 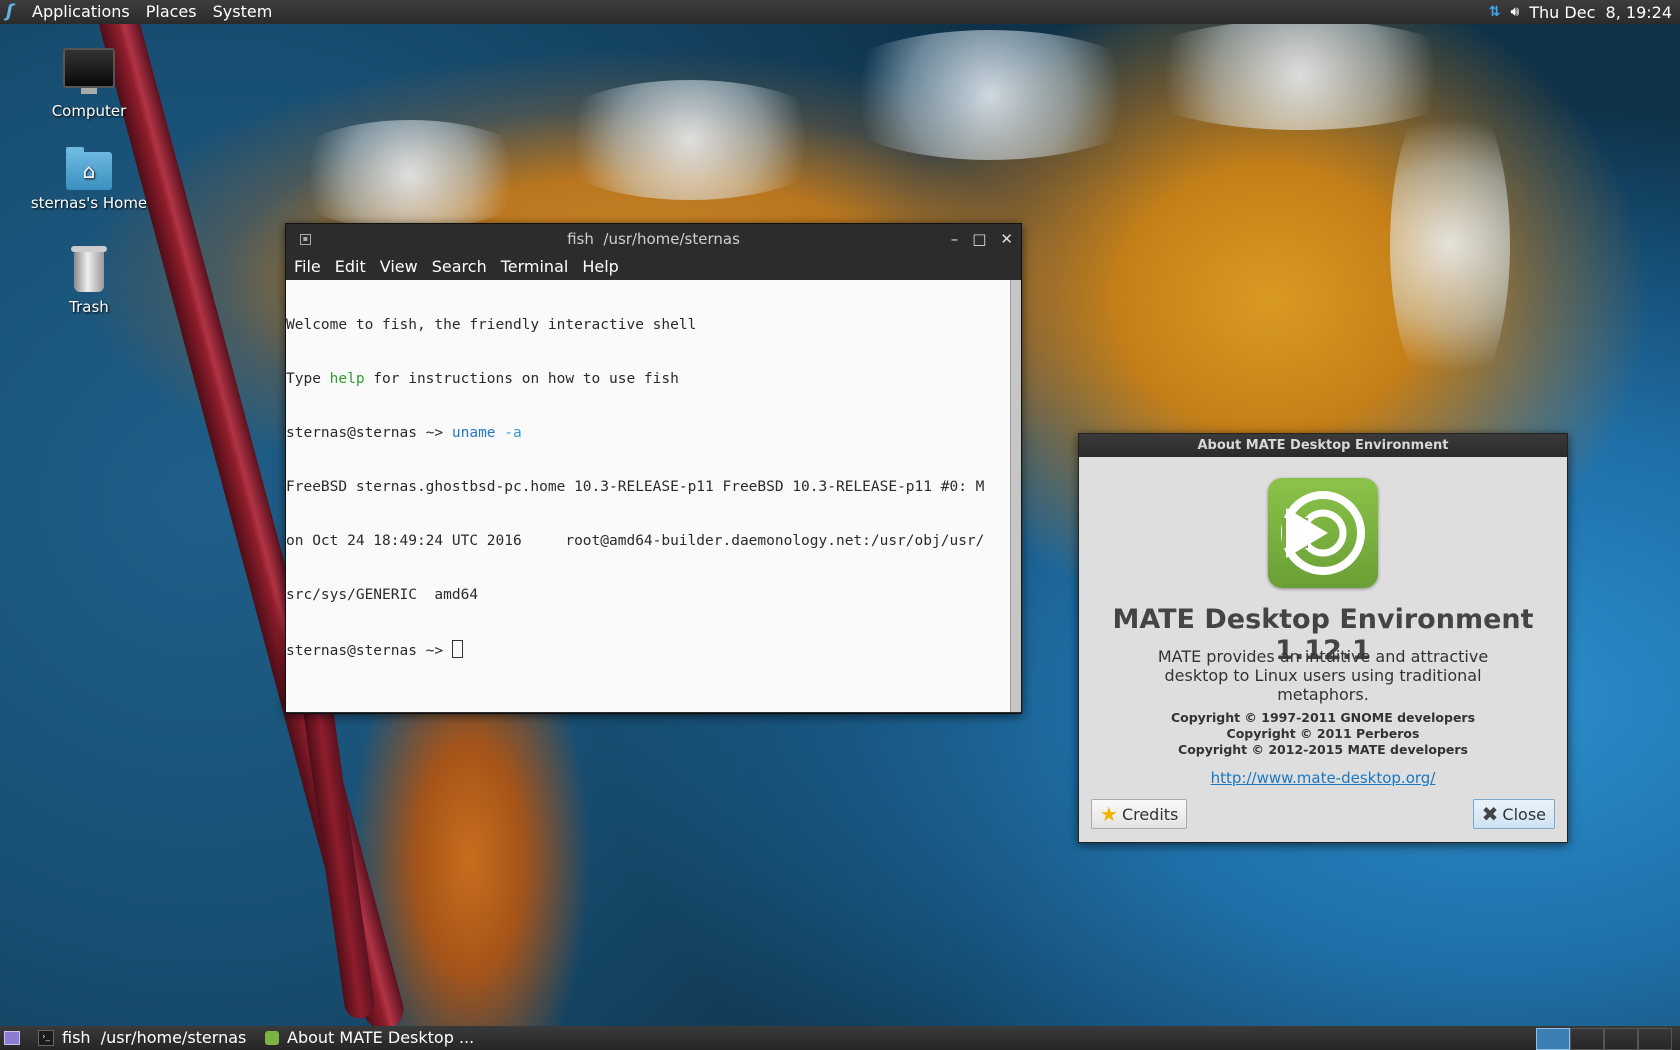 I want to click on copyright-line: Copyright © 1997-2011 GNOME developers, so click(x=1323, y=717).